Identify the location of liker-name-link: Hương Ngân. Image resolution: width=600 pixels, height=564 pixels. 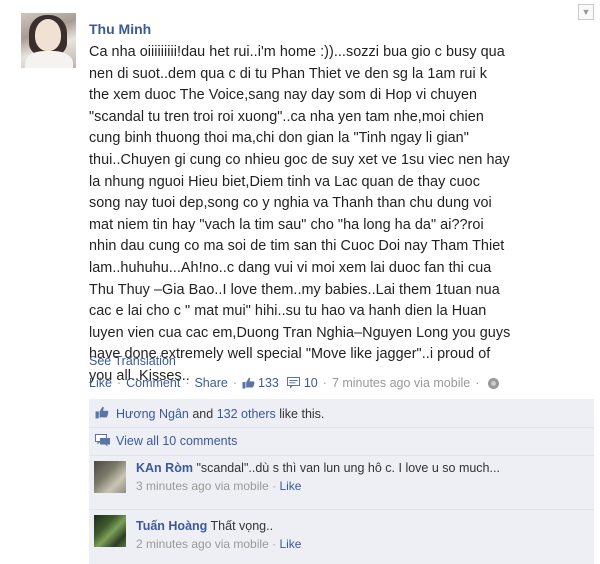
(152, 414).